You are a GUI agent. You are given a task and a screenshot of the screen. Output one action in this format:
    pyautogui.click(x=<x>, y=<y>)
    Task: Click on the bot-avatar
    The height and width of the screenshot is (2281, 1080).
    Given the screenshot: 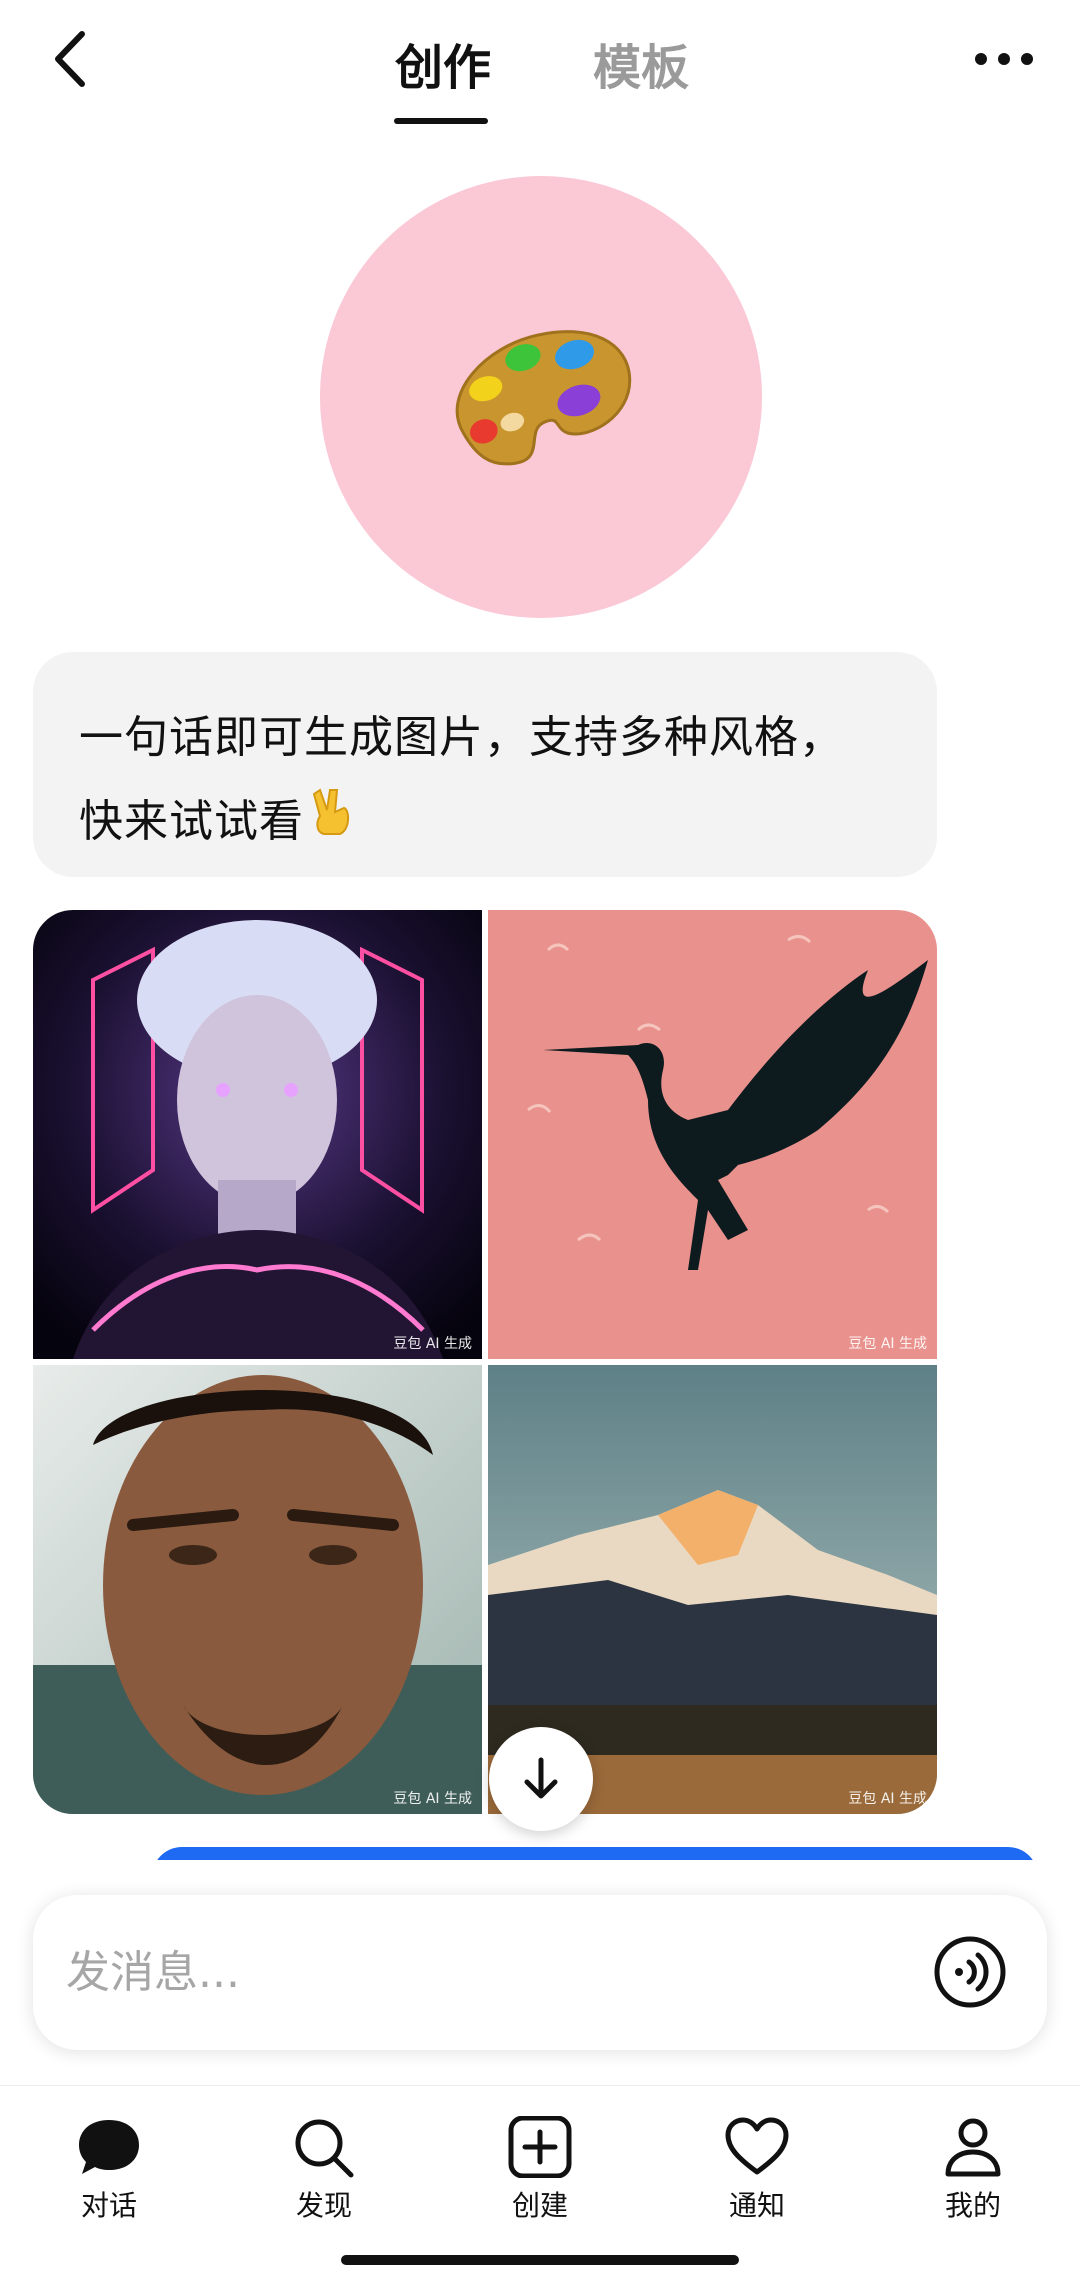 What is the action you would take?
    pyautogui.click(x=541, y=397)
    